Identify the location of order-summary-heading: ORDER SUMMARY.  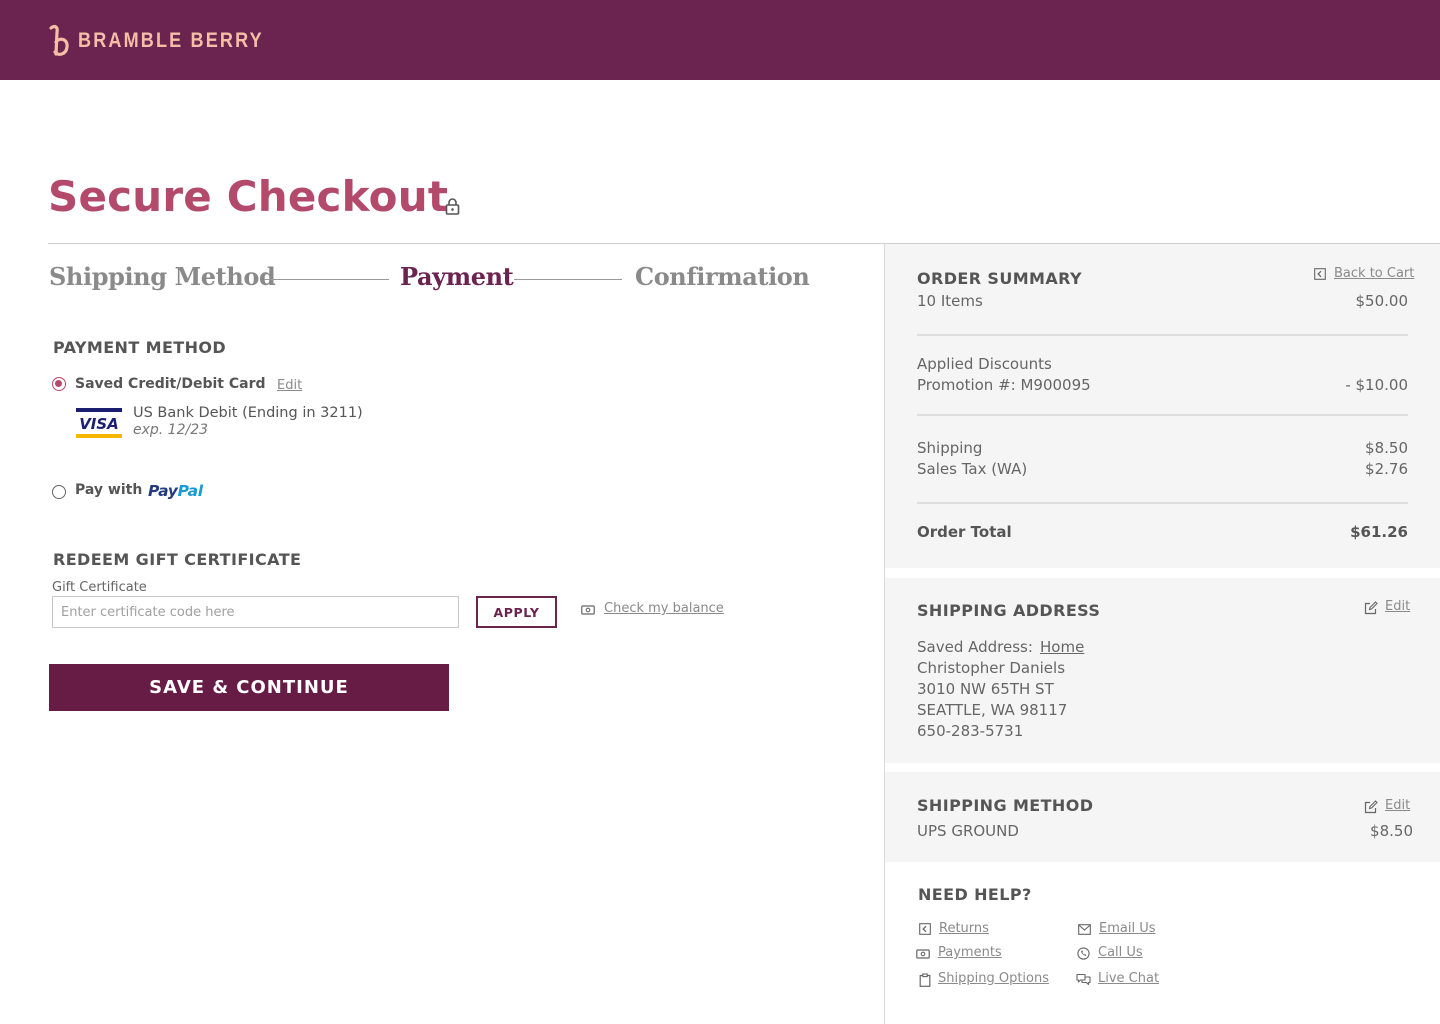
(999, 278).